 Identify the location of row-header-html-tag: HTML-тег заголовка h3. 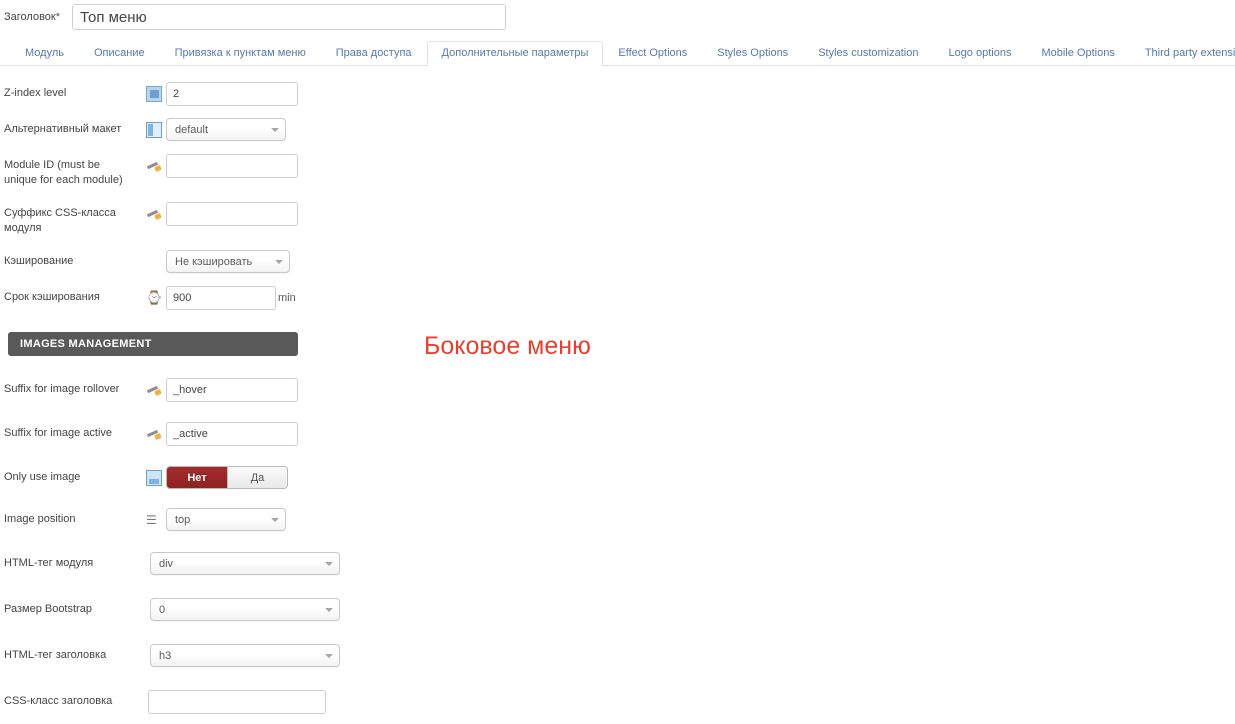
(619, 656).